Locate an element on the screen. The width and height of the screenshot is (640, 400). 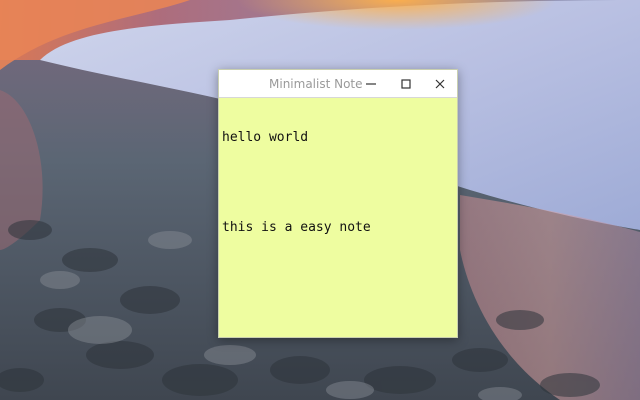
window-title: Minimalist Note is located at coordinates (316, 84).